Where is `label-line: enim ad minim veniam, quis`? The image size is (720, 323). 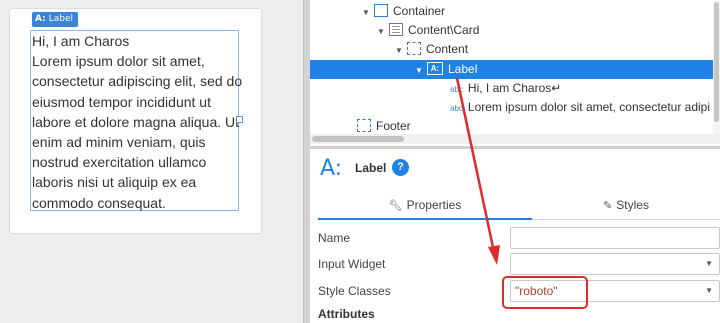 label-line: enim ad minim veniam, quis is located at coordinates (119, 142).